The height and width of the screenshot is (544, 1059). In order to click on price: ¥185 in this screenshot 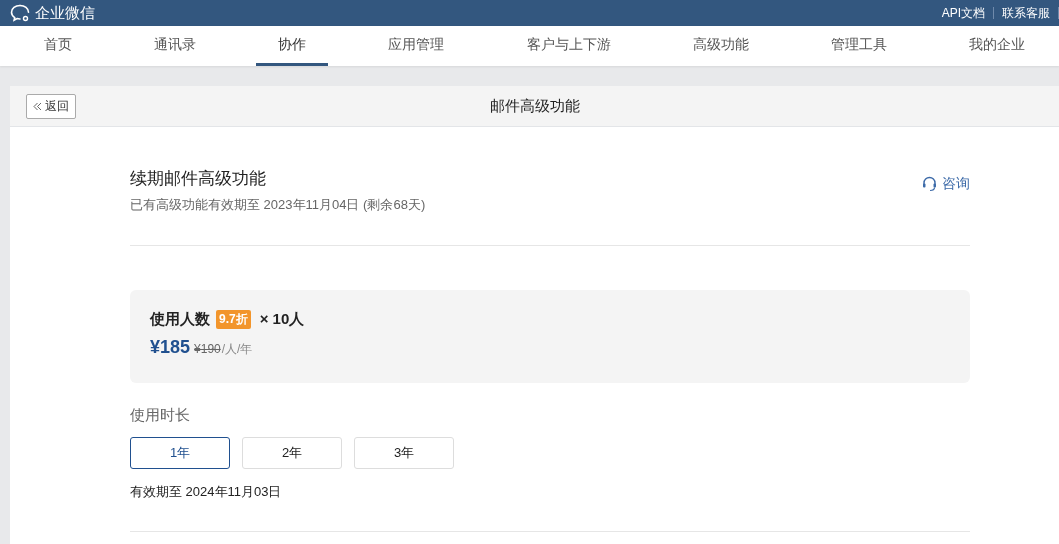, I will do `click(170, 347)`.